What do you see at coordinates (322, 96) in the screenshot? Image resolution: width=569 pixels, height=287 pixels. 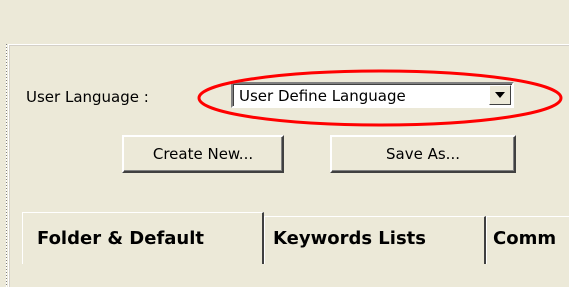 I see `user-language-value: User Define Language` at bounding box center [322, 96].